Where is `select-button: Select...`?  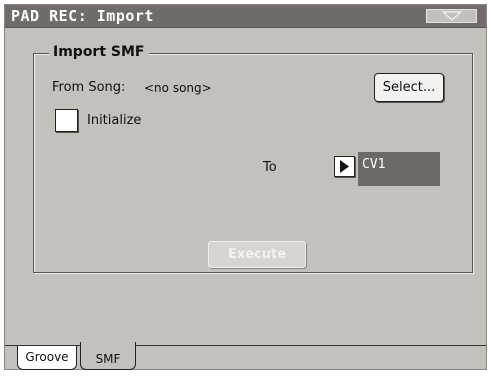
select-button: Select... is located at coordinates (409, 87).